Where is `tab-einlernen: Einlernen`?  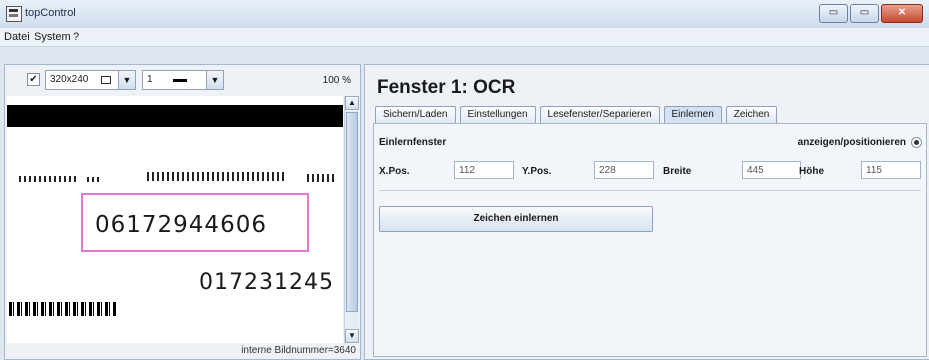 tab-einlernen: Einlernen is located at coordinates (692, 114).